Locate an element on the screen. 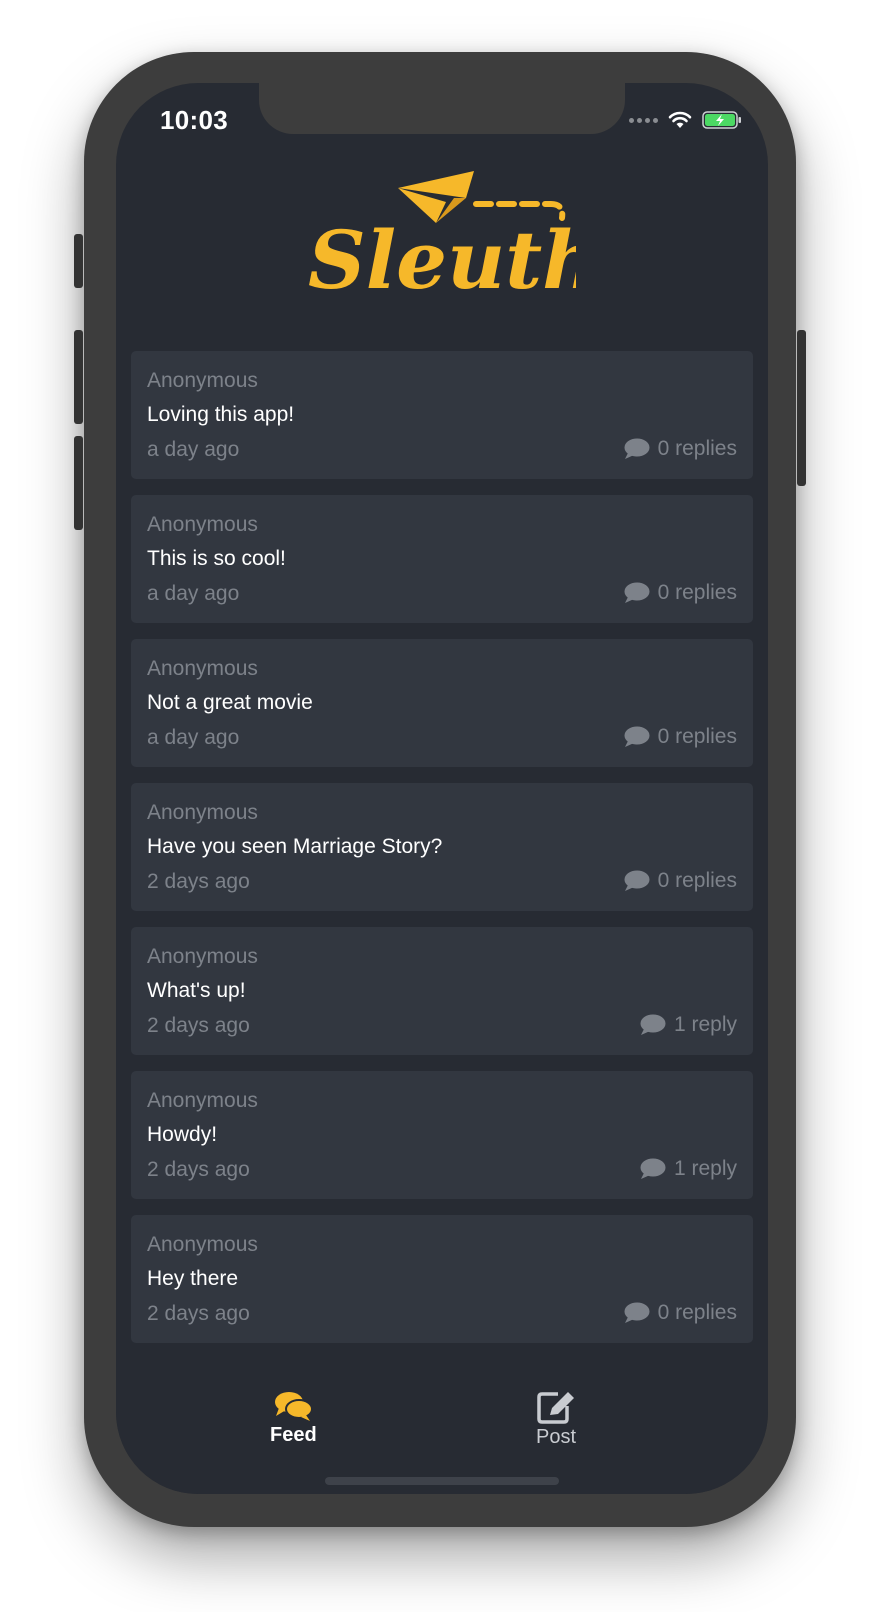 This screenshot has width=882, height=1612. tab-feed: Feed is located at coordinates (293, 1418).